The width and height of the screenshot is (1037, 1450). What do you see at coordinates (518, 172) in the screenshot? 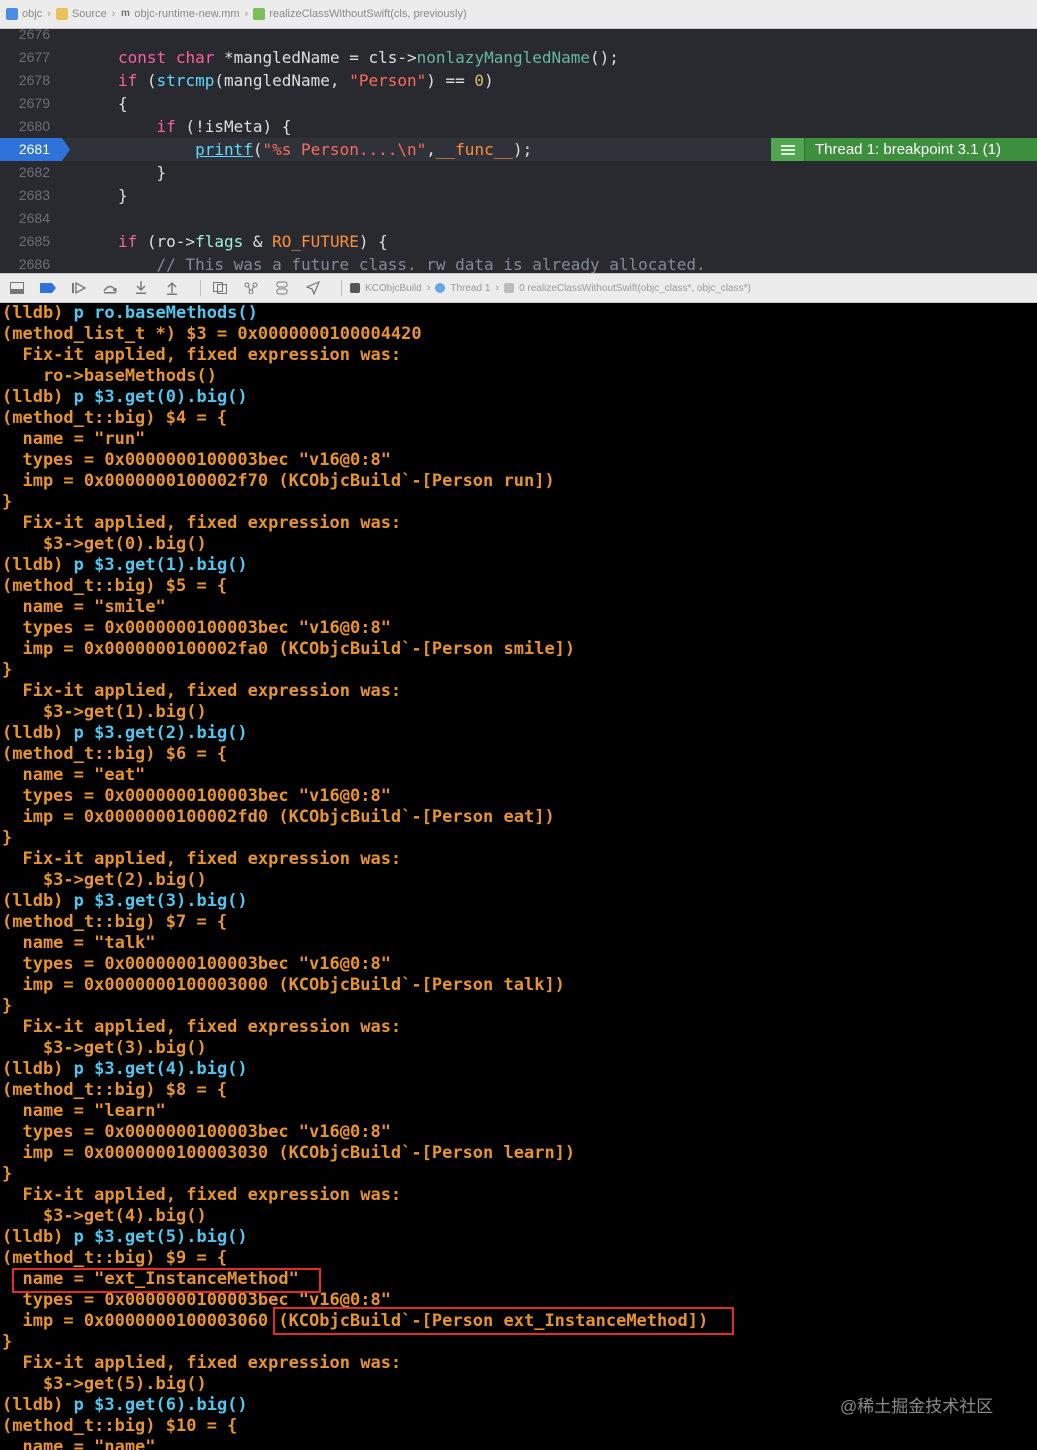
I see `code-line: 2682 }` at bounding box center [518, 172].